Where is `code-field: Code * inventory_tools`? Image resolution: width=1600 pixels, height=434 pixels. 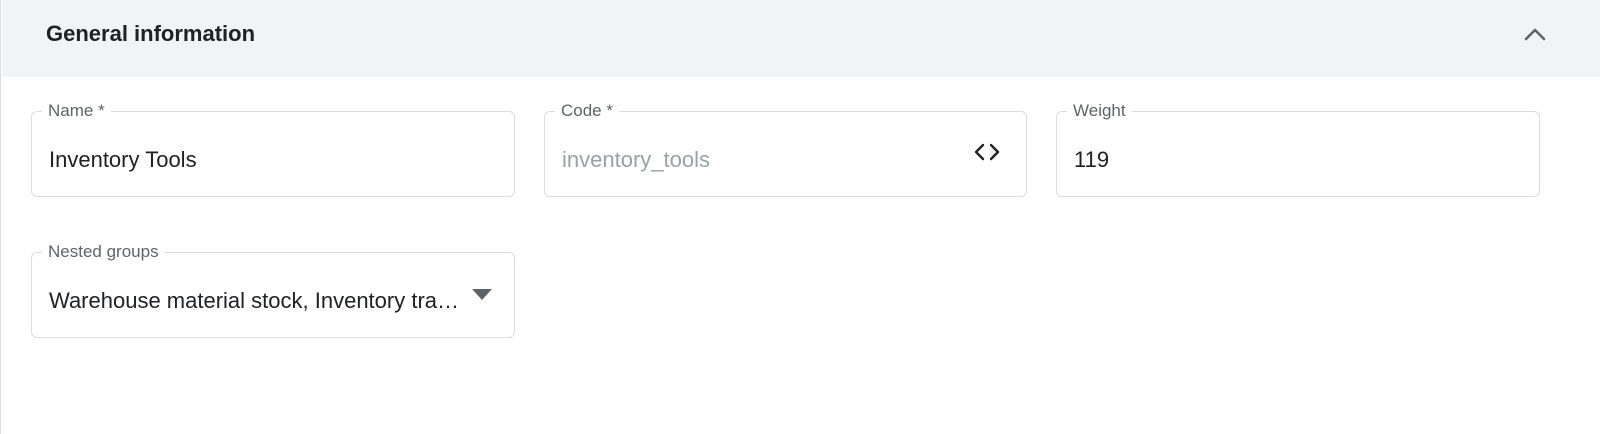 code-field: Code * inventory_tools is located at coordinates (785, 149).